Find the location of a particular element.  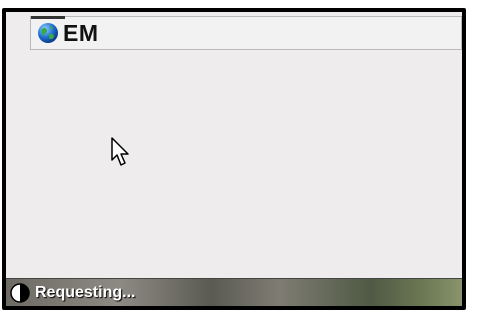

address-bar: EM is located at coordinates (246, 33).